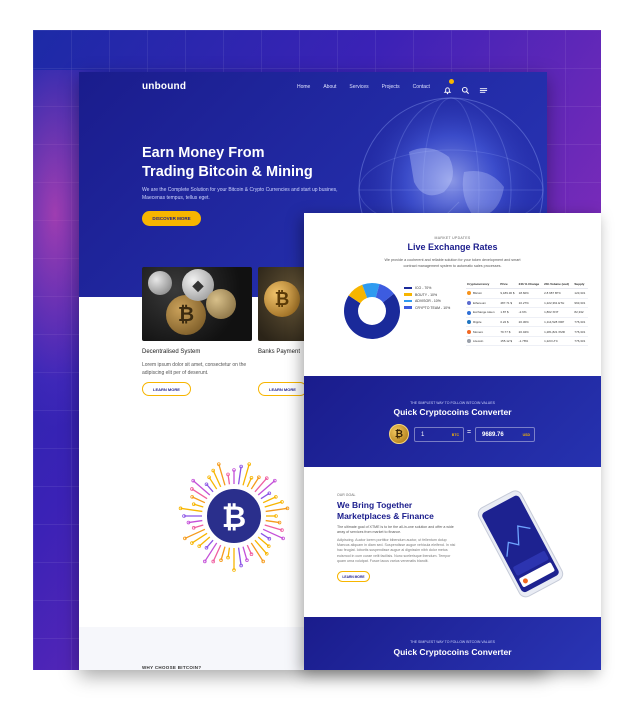  What do you see at coordinates (329, 87) in the screenshot?
I see `nav-about: About` at bounding box center [329, 87].